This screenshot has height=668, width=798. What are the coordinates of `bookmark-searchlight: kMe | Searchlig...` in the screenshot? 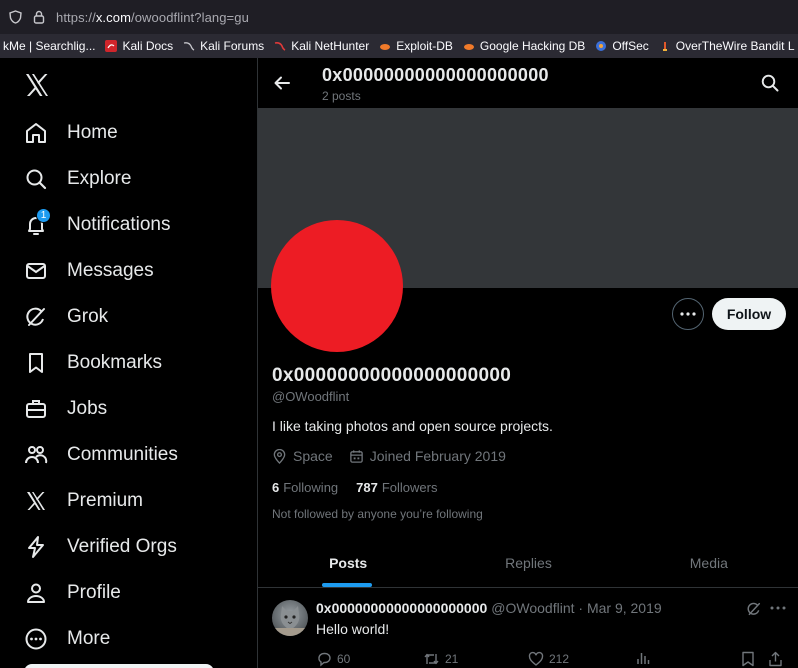 It's located at (49, 46).